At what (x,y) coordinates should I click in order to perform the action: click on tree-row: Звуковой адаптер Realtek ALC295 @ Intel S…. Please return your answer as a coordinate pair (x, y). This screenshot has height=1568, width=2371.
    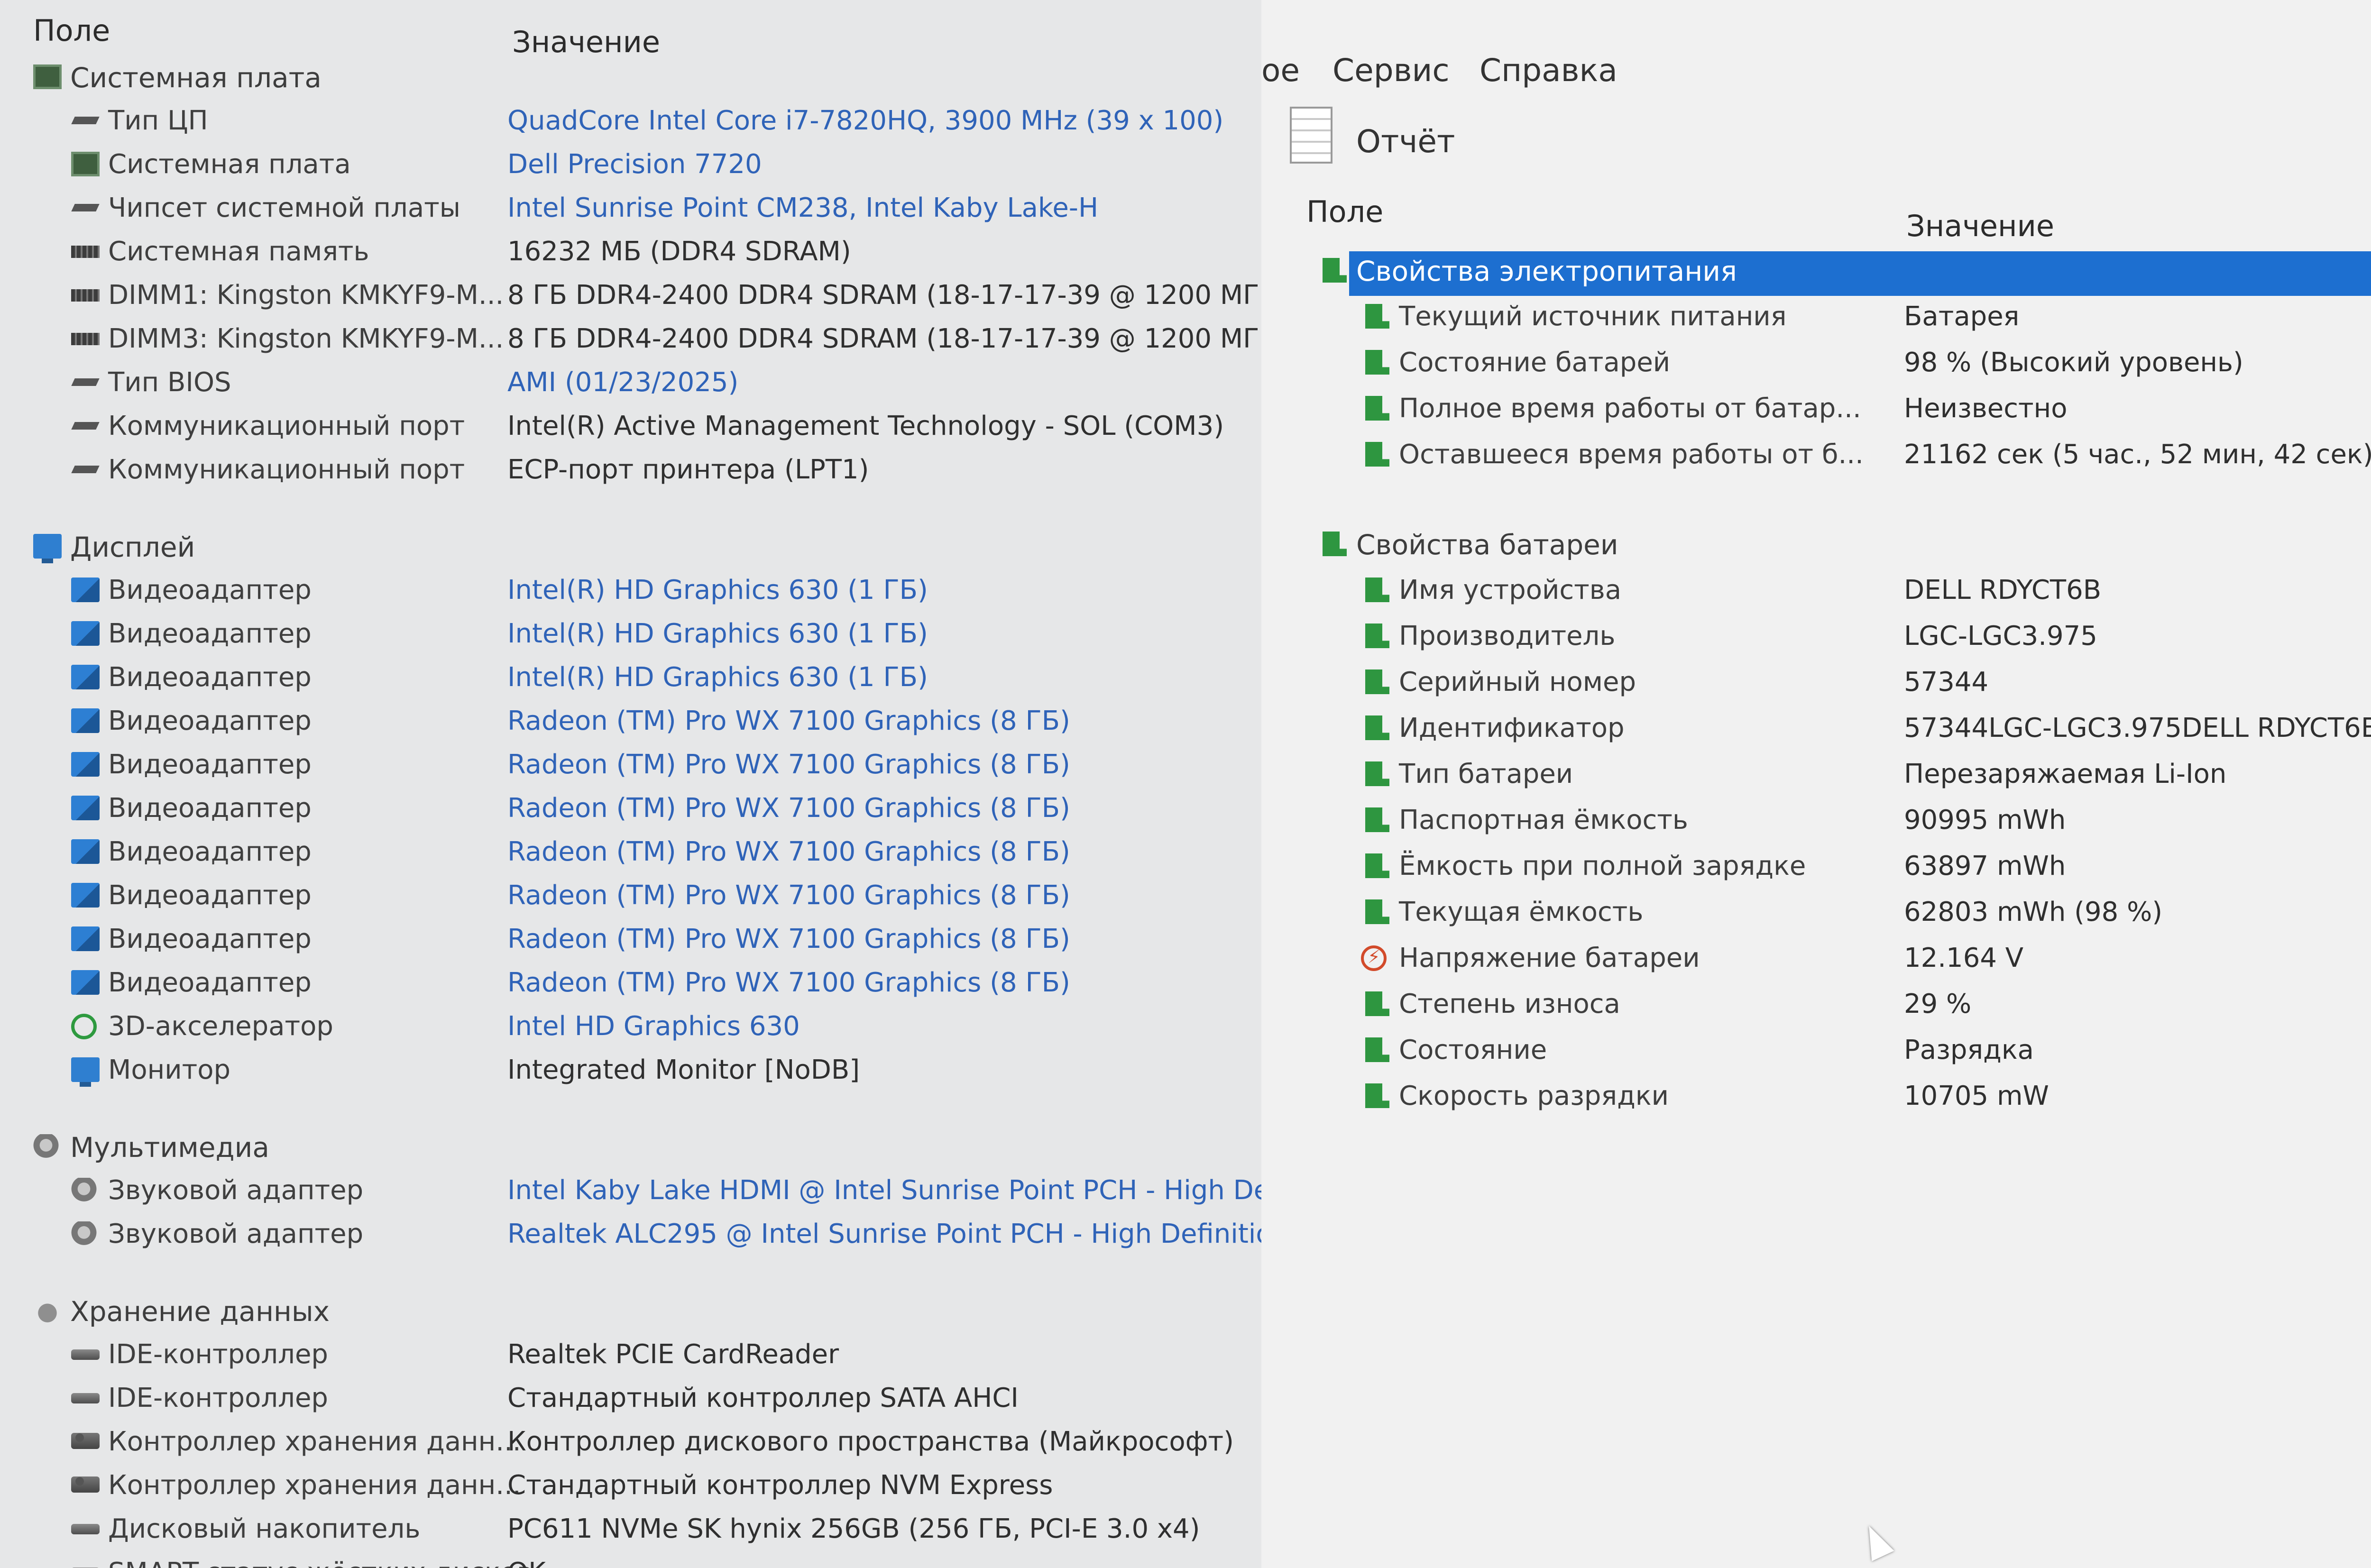
    Looking at the image, I should click on (630, 1237).